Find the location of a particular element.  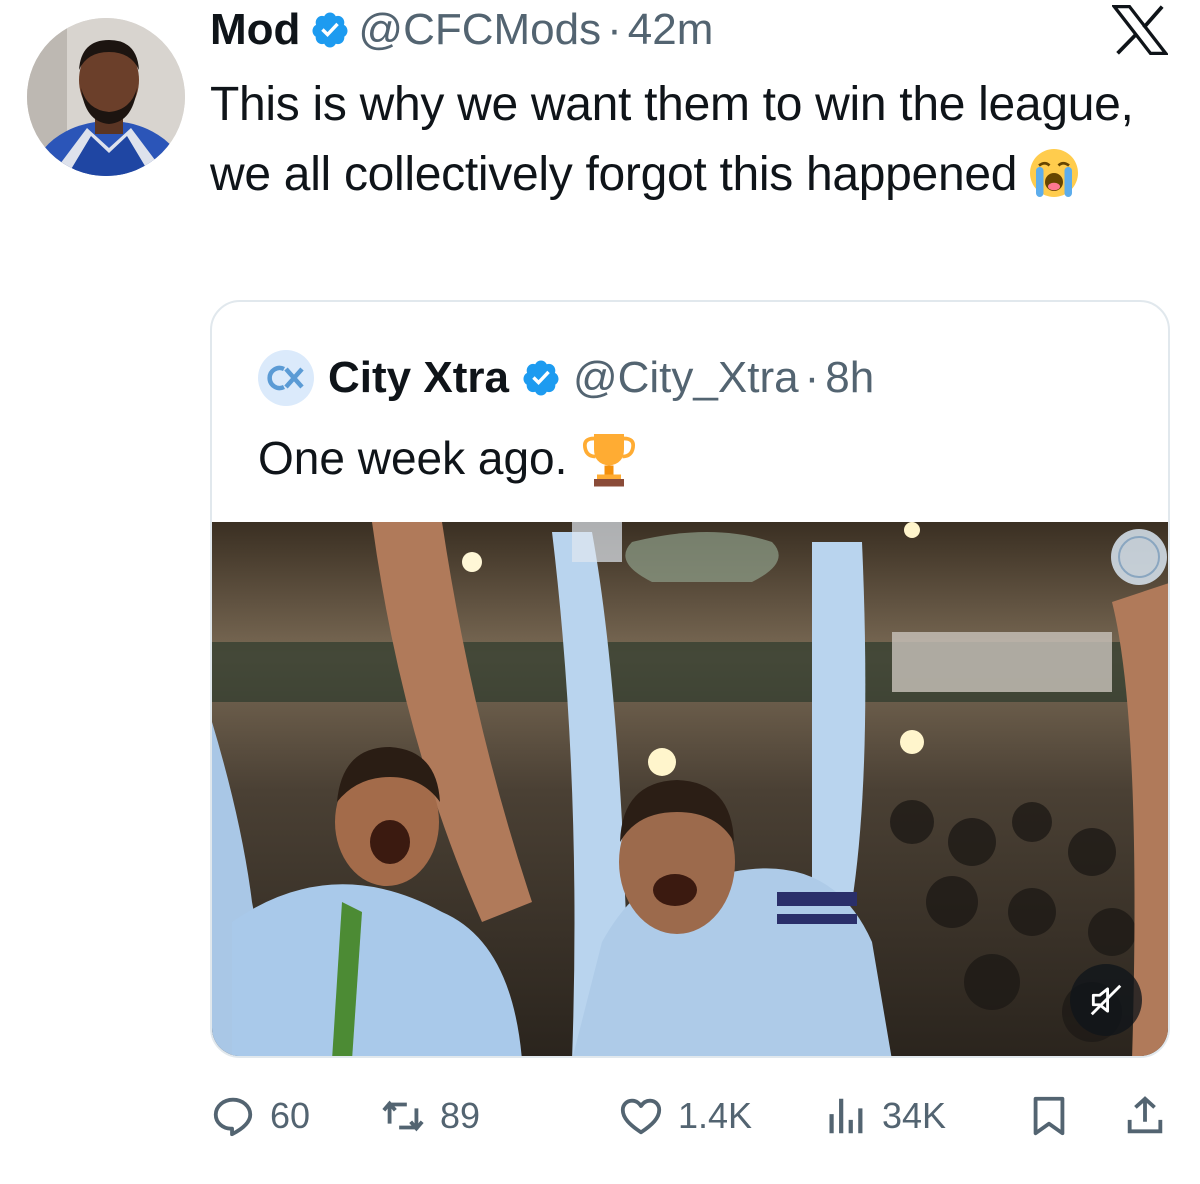

views-button: 34K is located at coordinates (884, 1116).